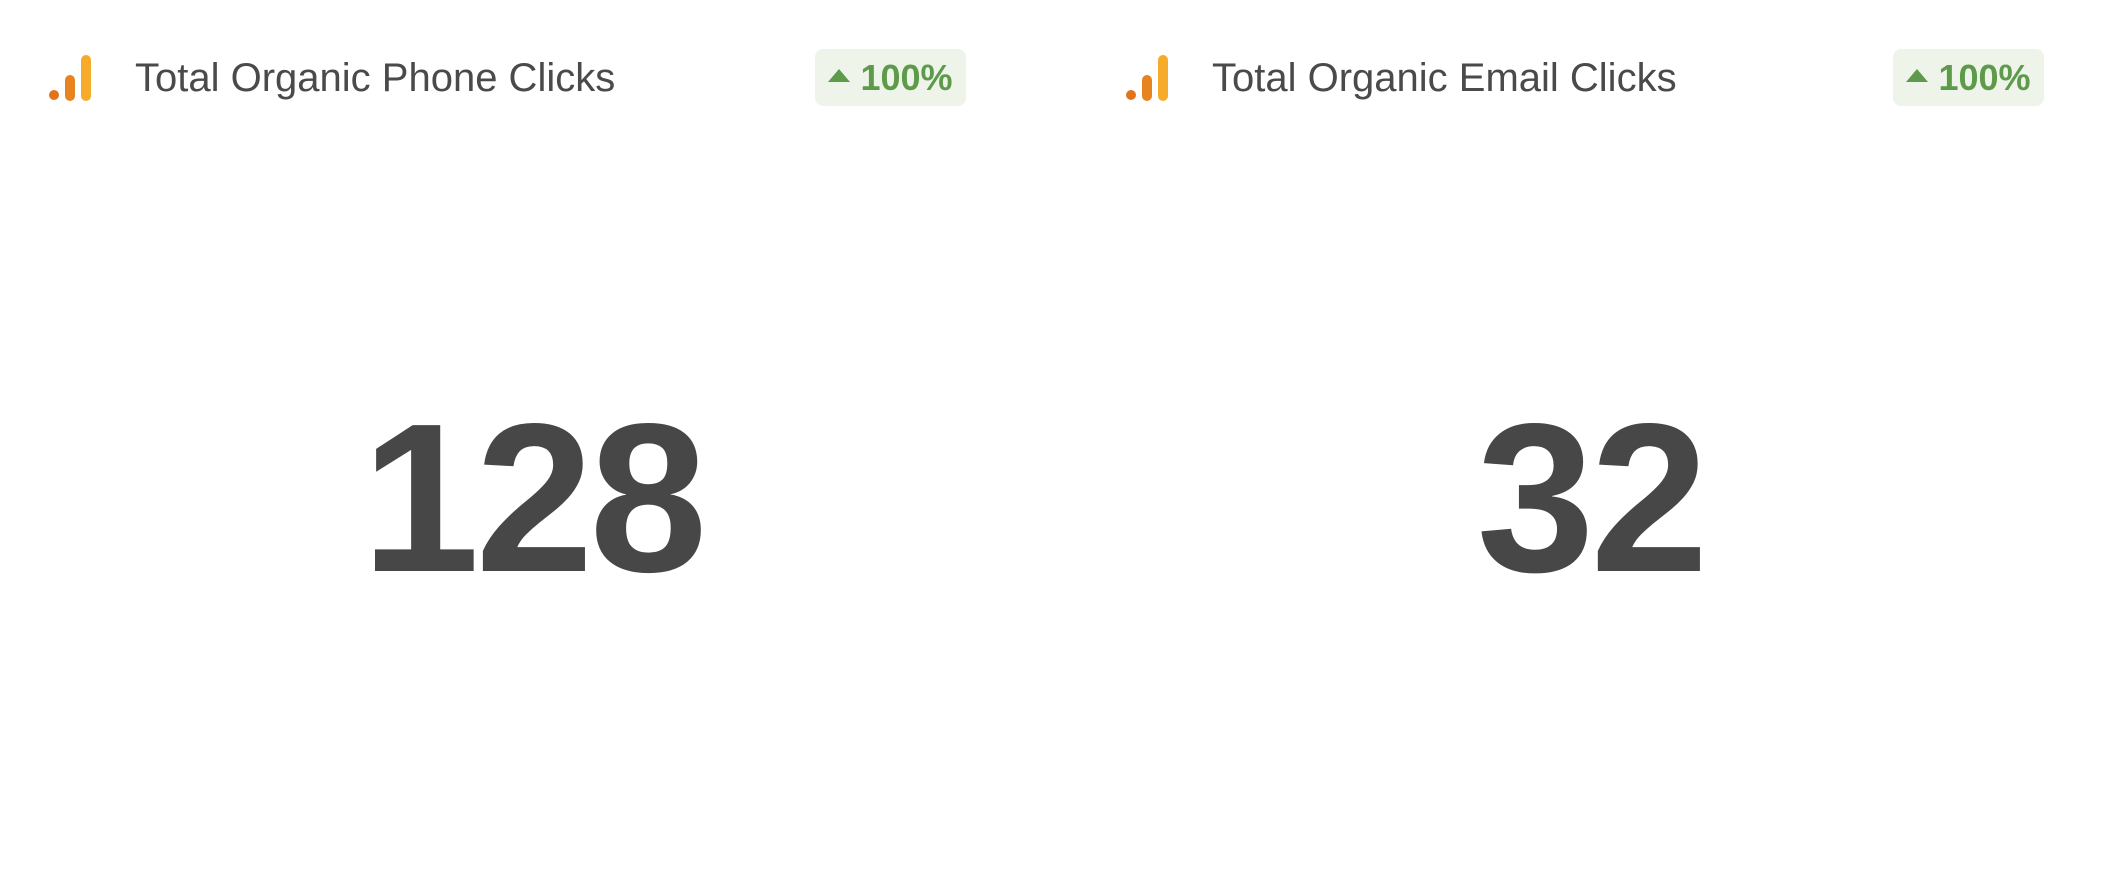 Image resolution: width=2108 pixels, height=896 pixels. What do you see at coordinates (1592, 497) in the screenshot?
I see `metric-value: 32` at bounding box center [1592, 497].